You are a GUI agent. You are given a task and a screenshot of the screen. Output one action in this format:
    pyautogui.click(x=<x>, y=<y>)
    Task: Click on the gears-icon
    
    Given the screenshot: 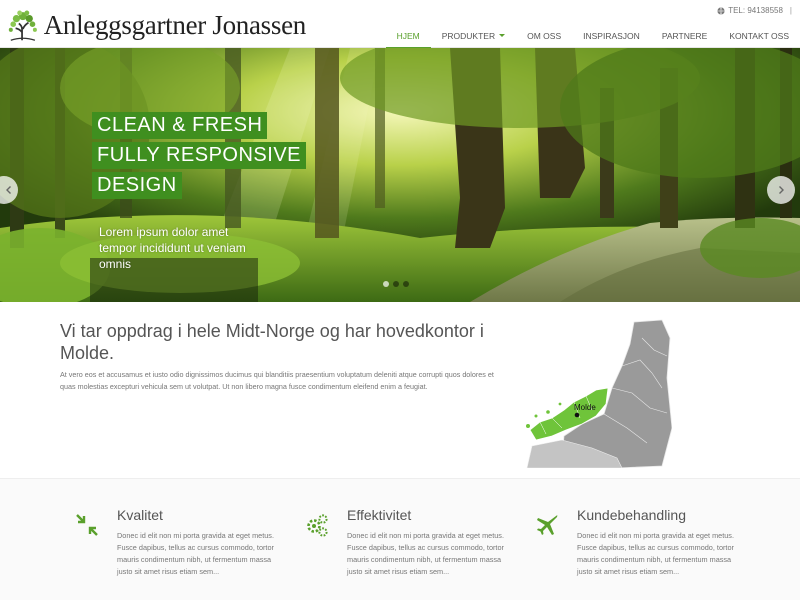 What is the action you would take?
    pyautogui.click(x=317, y=525)
    